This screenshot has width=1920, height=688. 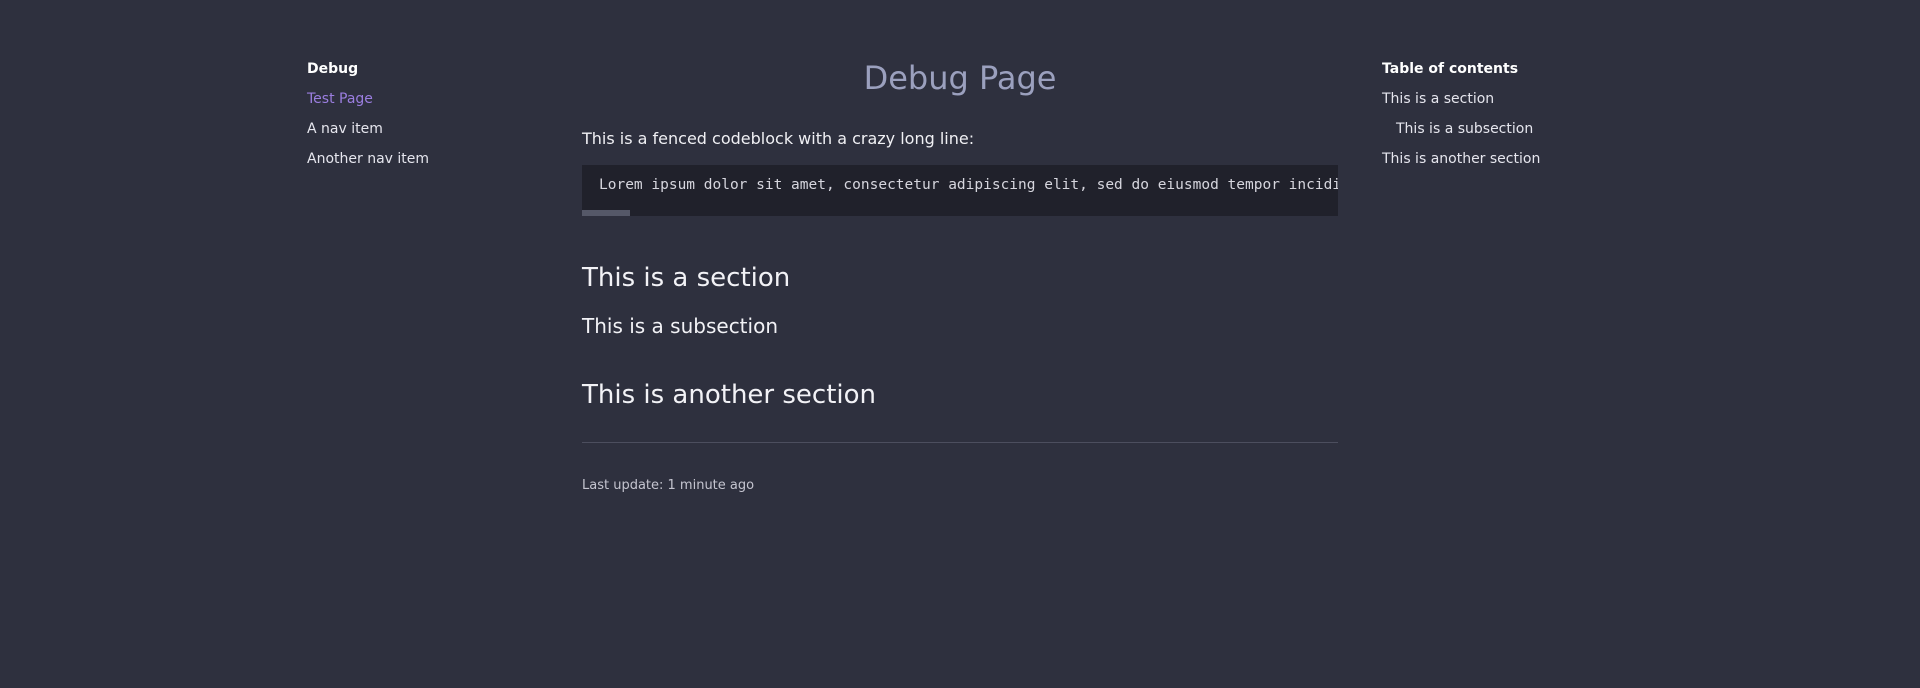 I want to click on last-update-text: Last update: 1 minute ago, so click(x=668, y=485).